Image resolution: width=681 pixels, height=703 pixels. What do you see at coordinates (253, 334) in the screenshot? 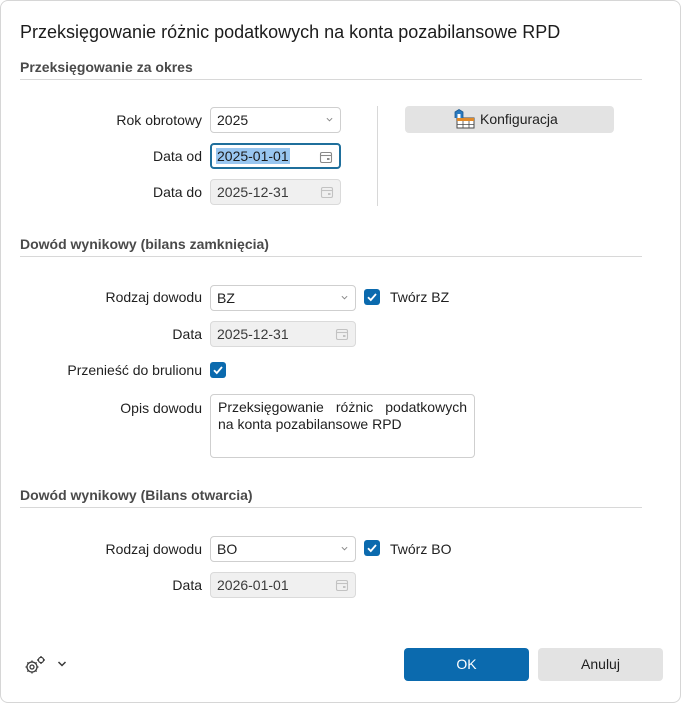
I see `data-bz-value: 2025-12-31` at bounding box center [253, 334].